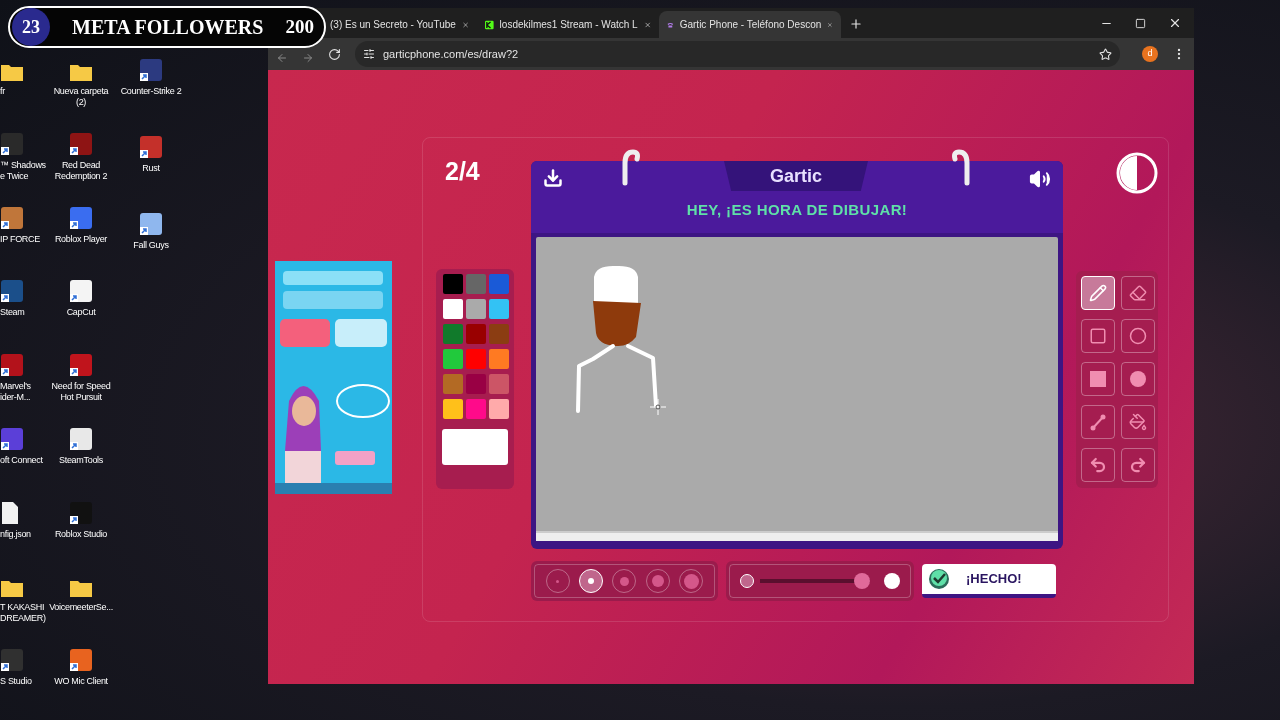 The height and width of the screenshot is (720, 1280). Describe the element at coordinates (658, 407) in the screenshot. I see `crosshair-cursor-icon` at that location.